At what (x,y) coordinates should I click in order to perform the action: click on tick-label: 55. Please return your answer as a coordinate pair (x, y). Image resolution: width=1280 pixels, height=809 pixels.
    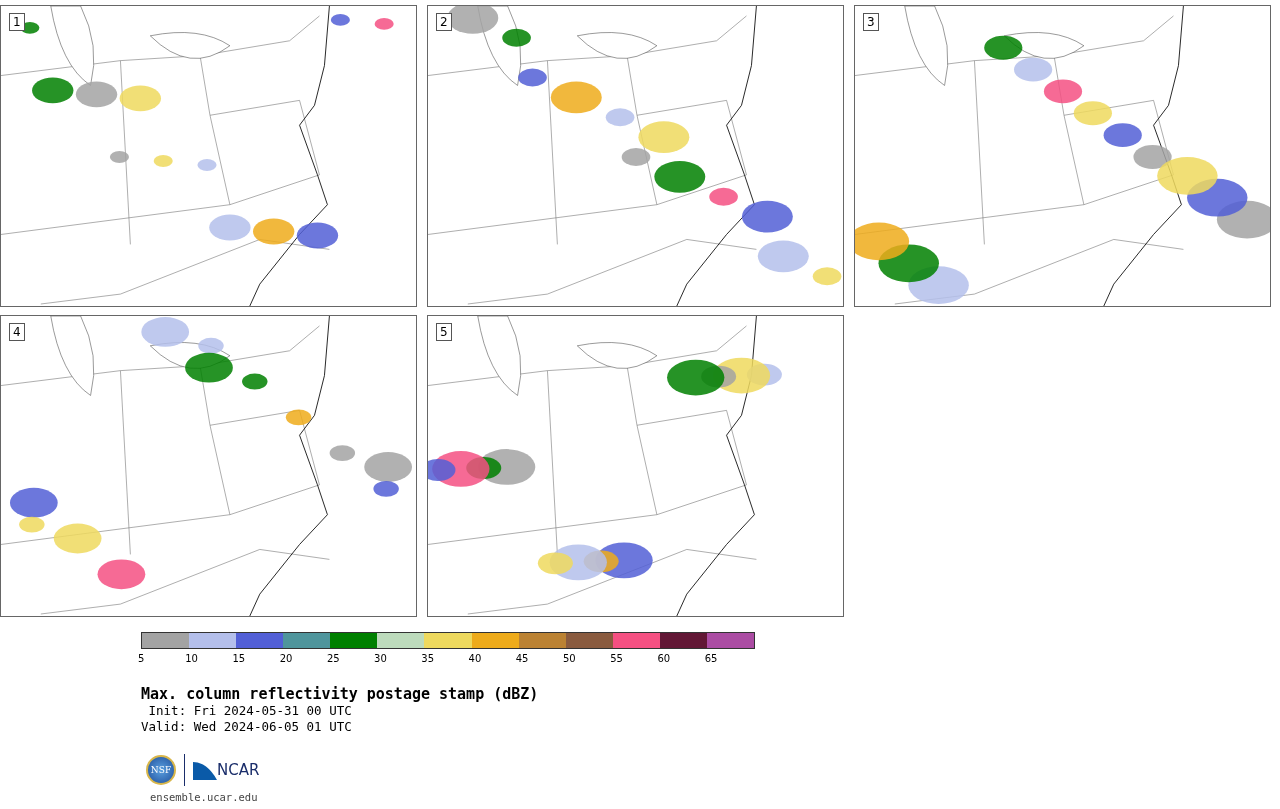
    Looking at the image, I should click on (617, 658).